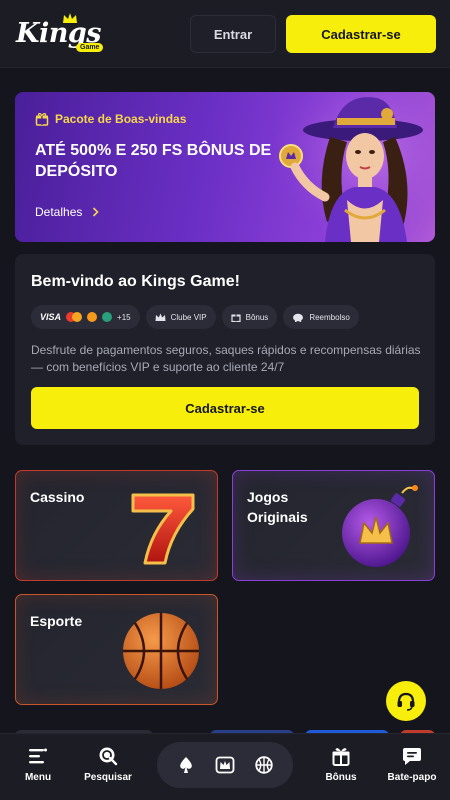 Image resolution: width=450 pixels, height=800 pixels. I want to click on spade-icon, so click(186, 765).